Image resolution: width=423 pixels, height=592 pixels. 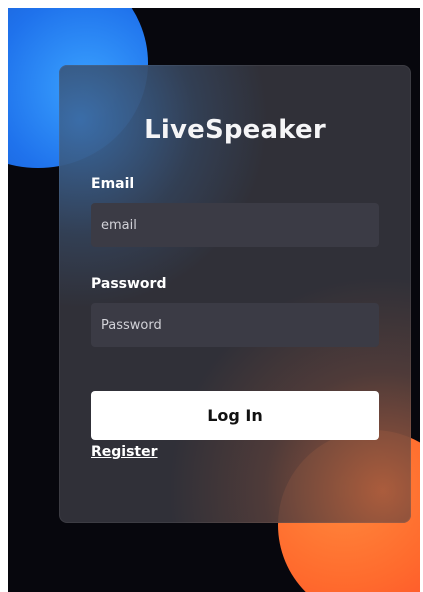 What do you see at coordinates (235, 415) in the screenshot?
I see `login-button: Log In` at bounding box center [235, 415].